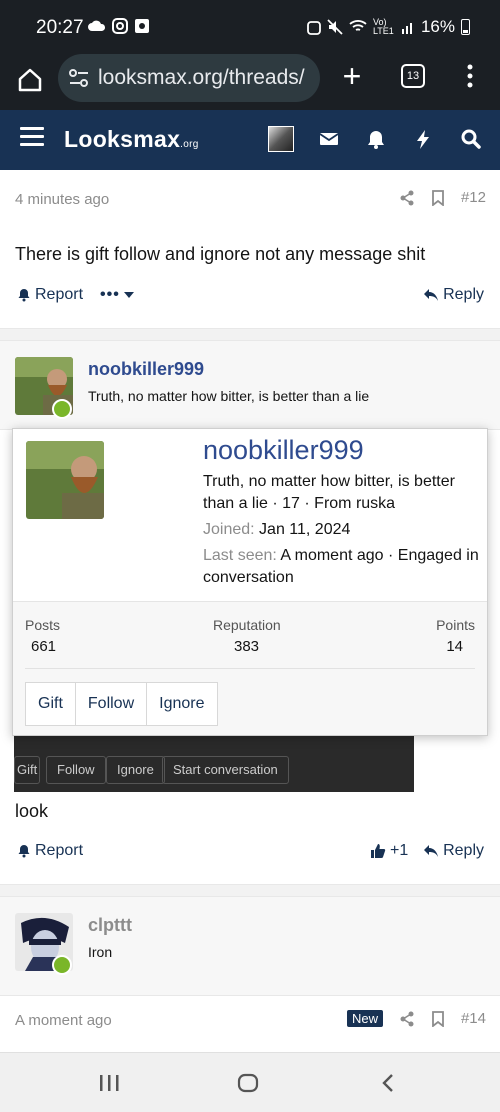  What do you see at coordinates (314, 28) in the screenshot?
I see `alarm-icon` at bounding box center [314, 28].